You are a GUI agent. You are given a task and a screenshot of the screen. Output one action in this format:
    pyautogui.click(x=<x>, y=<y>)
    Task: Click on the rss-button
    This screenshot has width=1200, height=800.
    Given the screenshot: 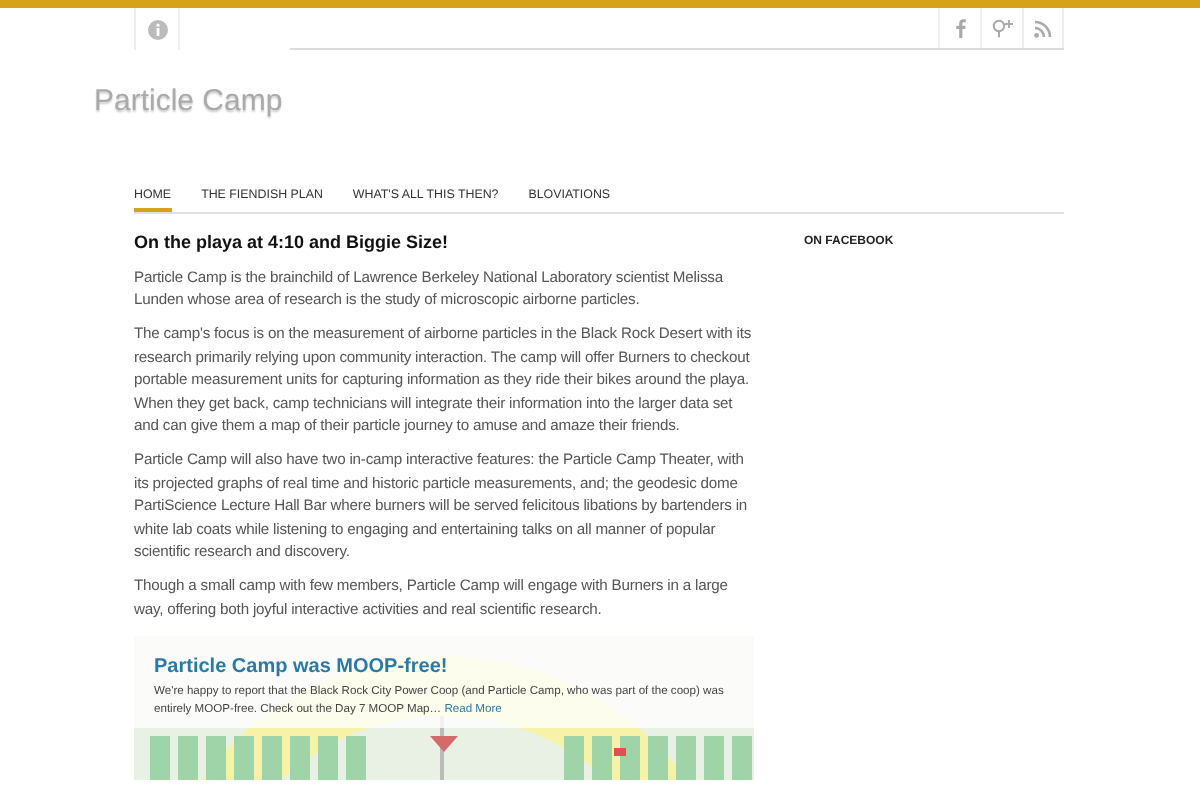 What is the action you would take?
    pyautogui.click(x=1043, y=28)
    